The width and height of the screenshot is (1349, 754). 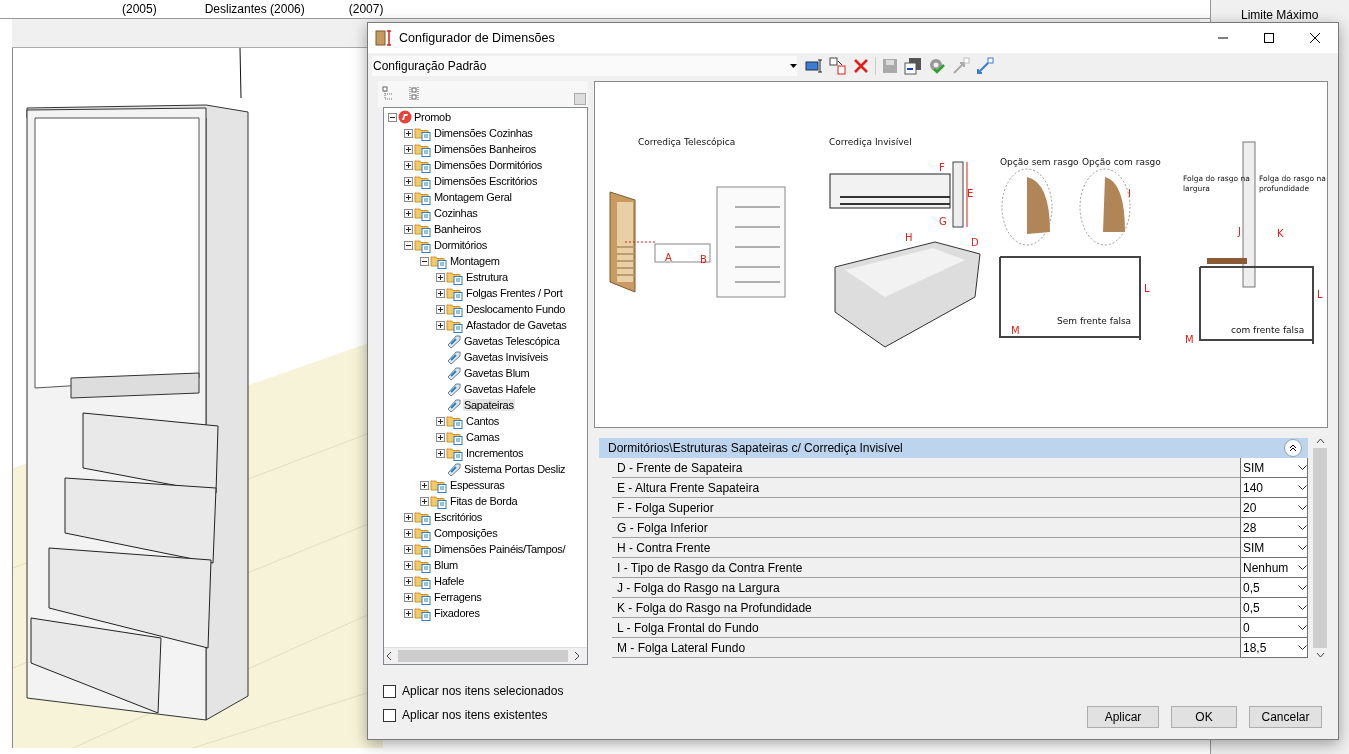 I want to click on tree-item: Ferragens, so click(x=458, y=597).